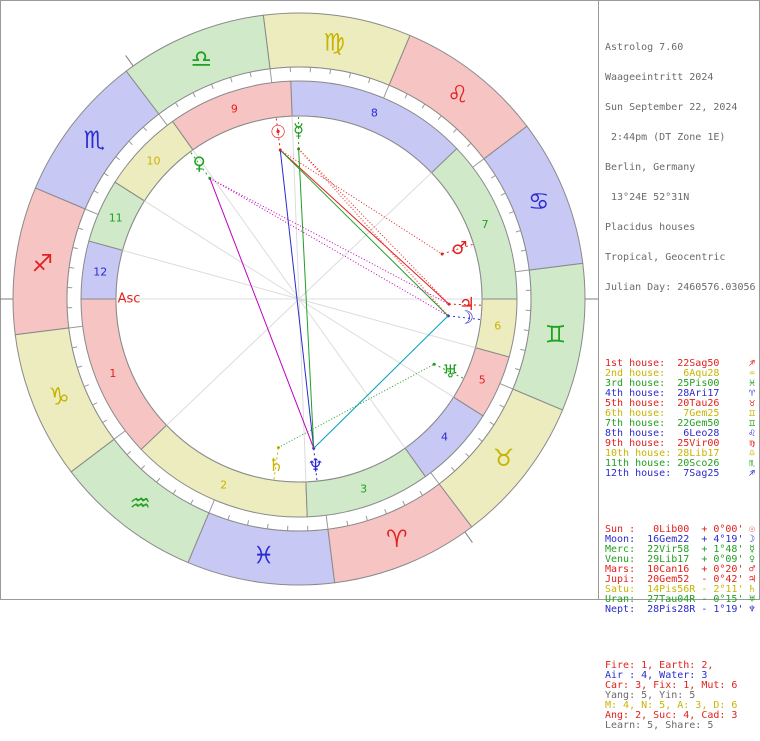 This screenshot has width=760, height=741. I want to click on header-line: Waageeintritt 2024, so click(681, 78).